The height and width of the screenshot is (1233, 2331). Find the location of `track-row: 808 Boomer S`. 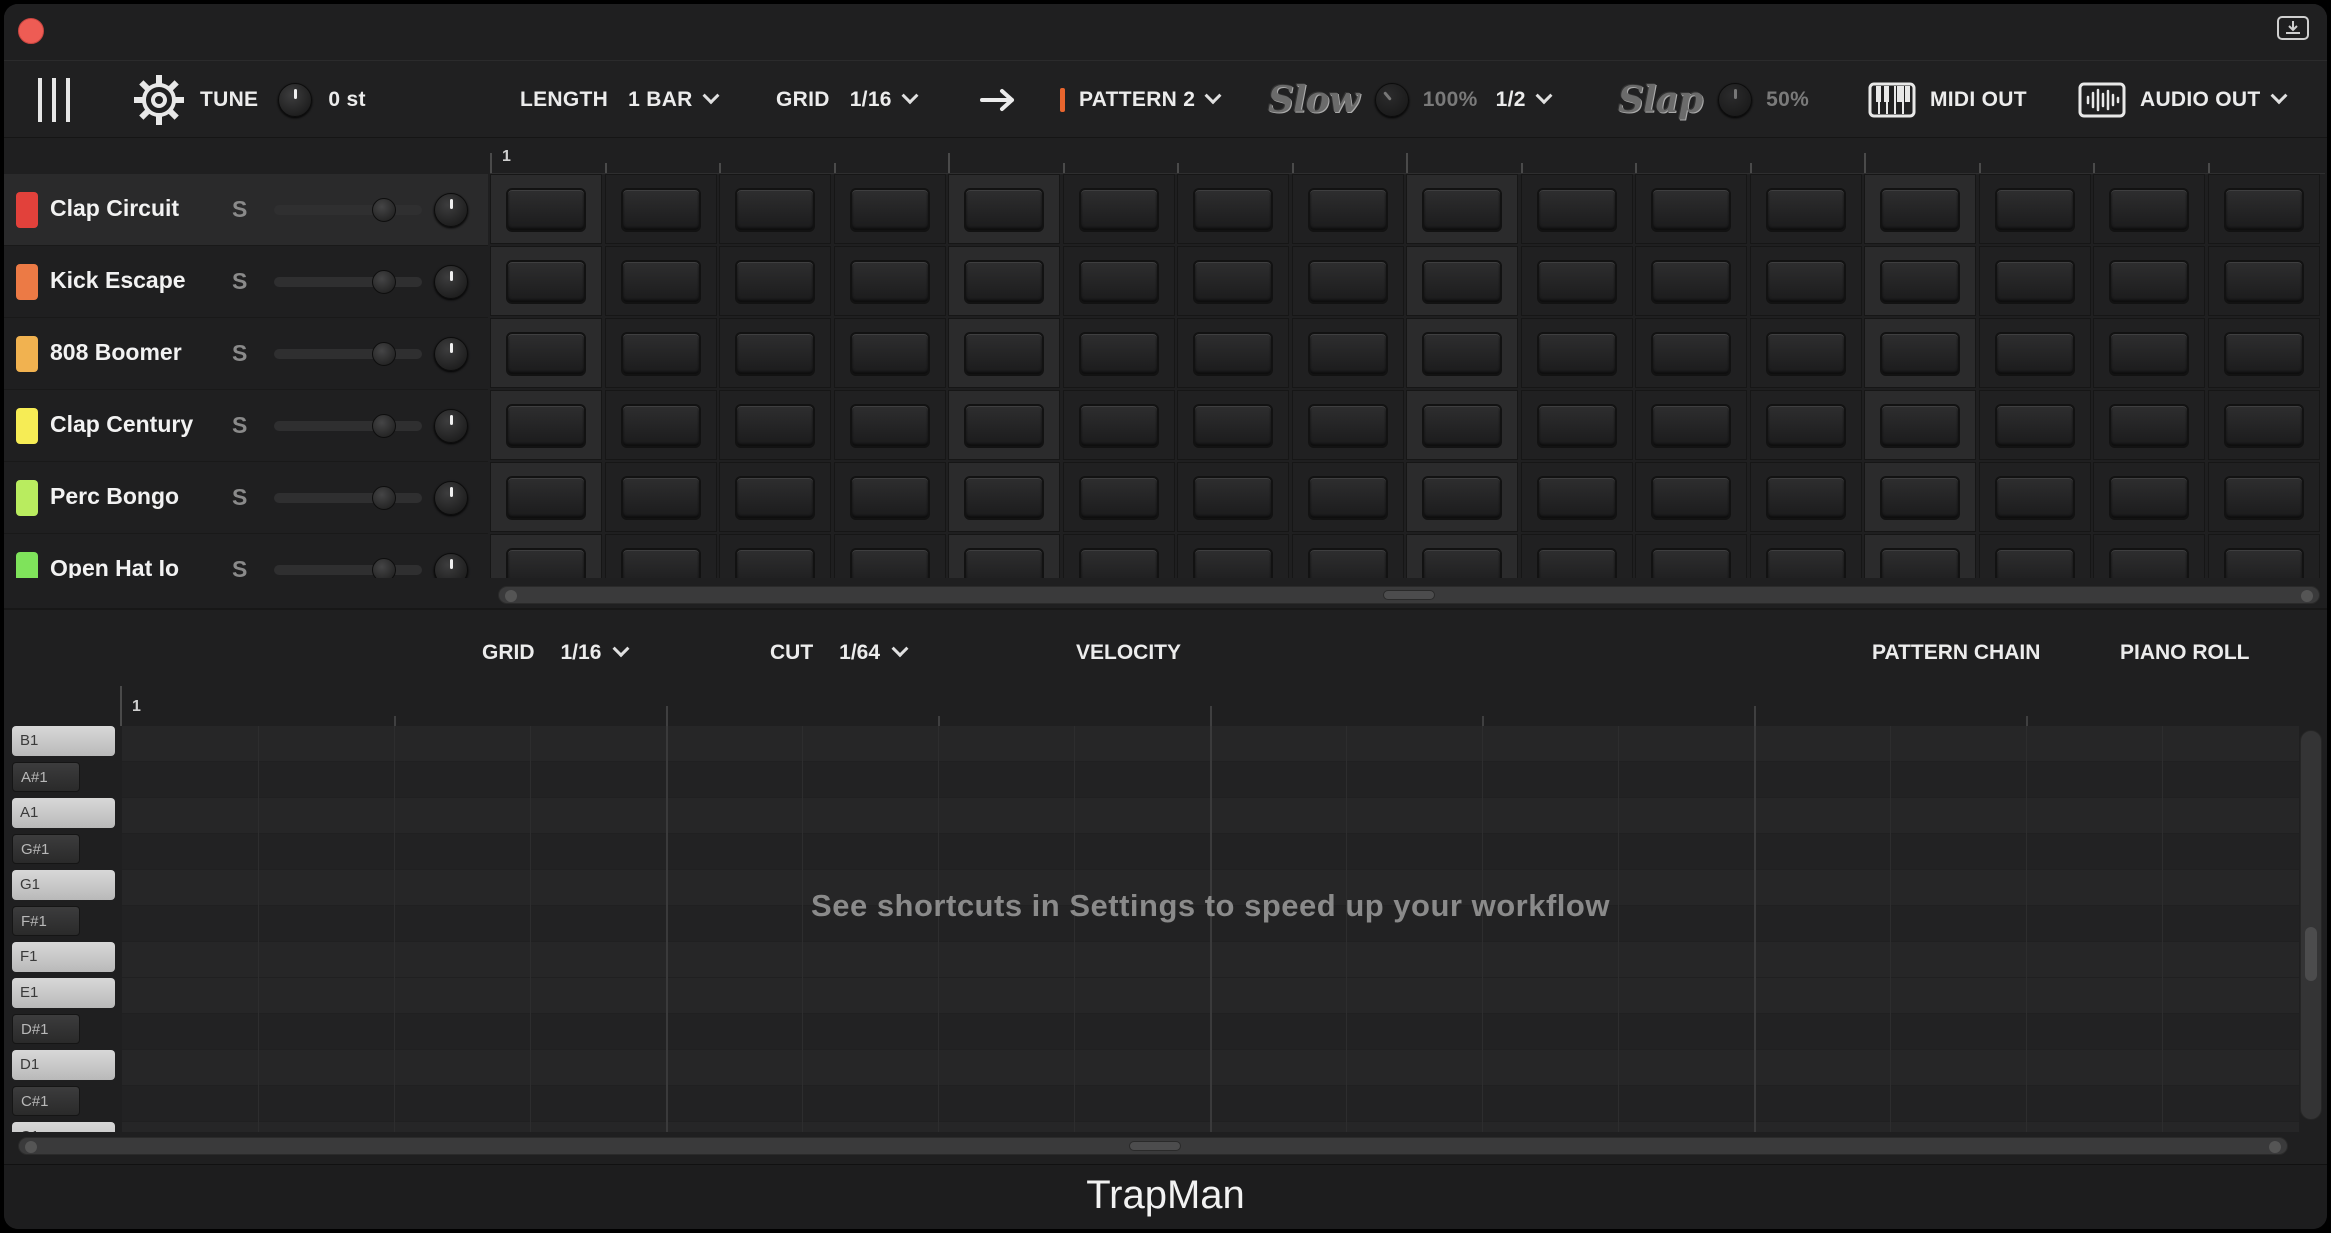

track-row: 808 Boomer S is located at coordinates (246, 354).